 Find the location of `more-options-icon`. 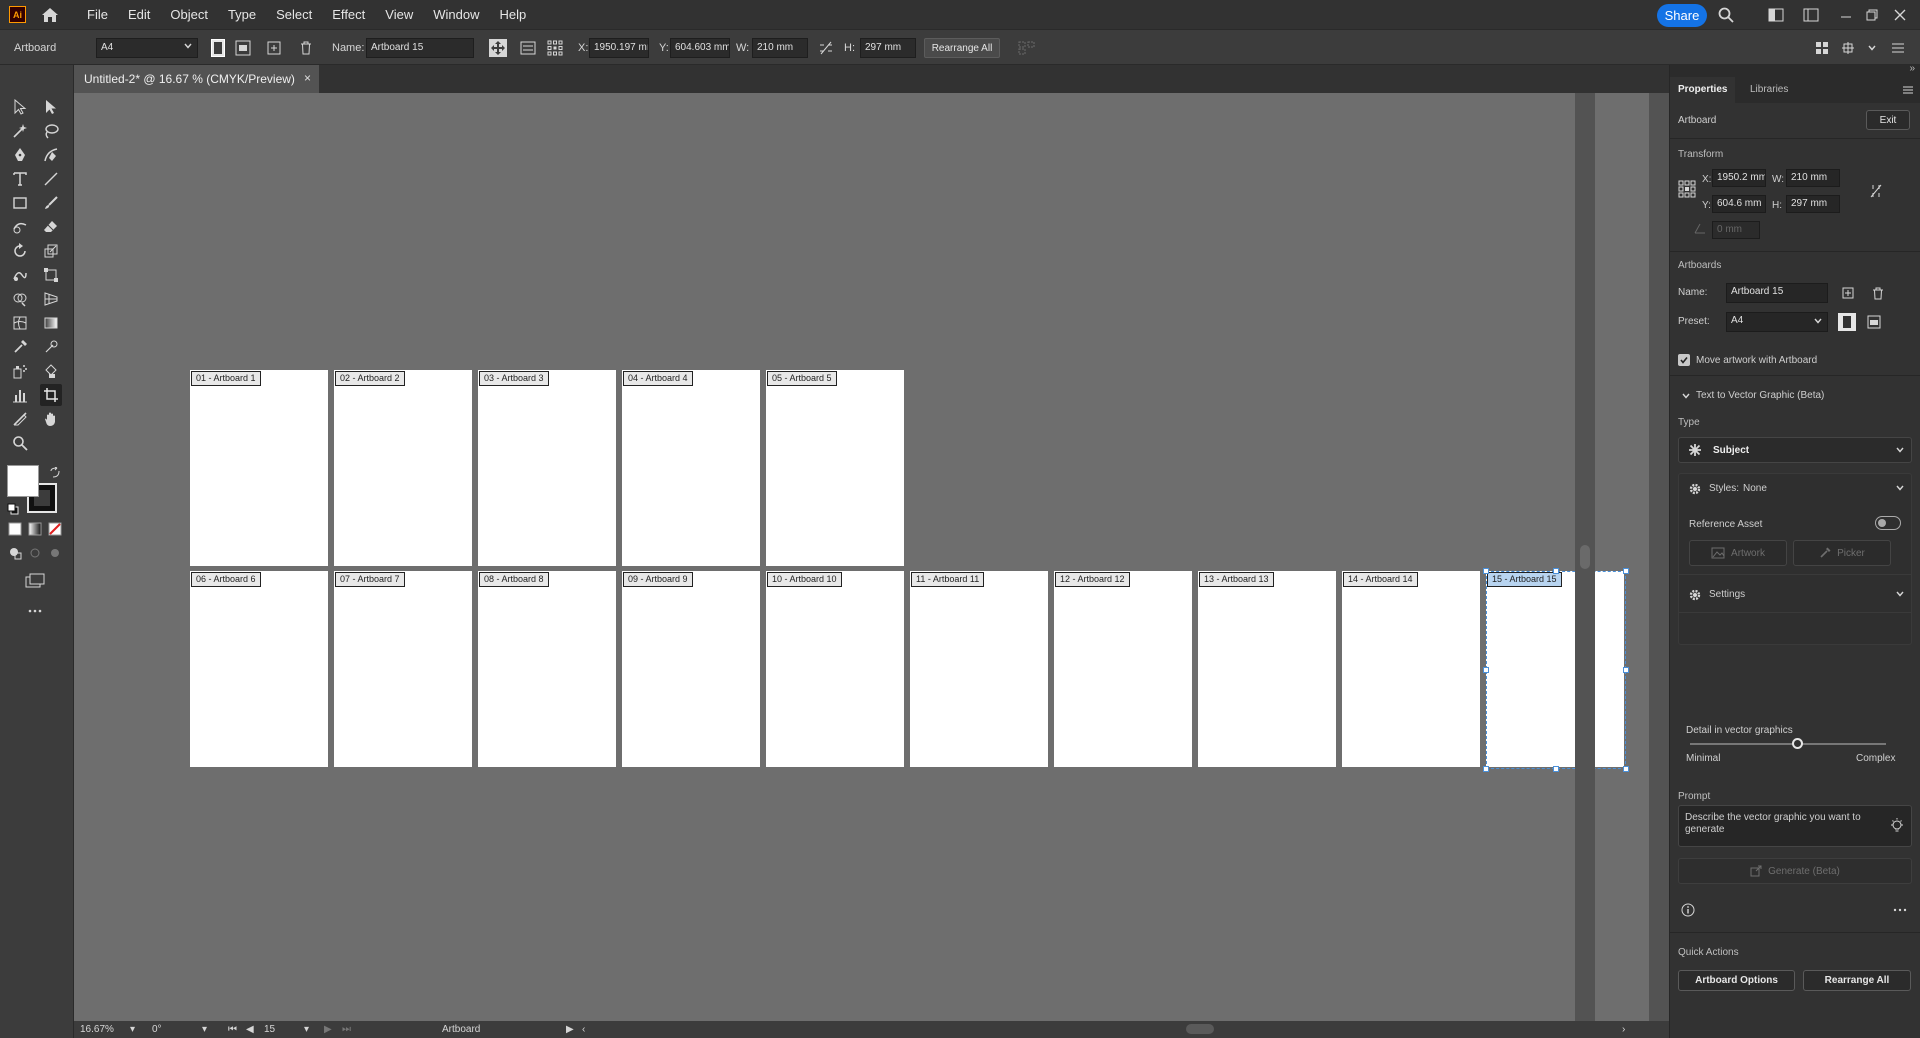

more-options-icon is located at coordinates (1900, 910).